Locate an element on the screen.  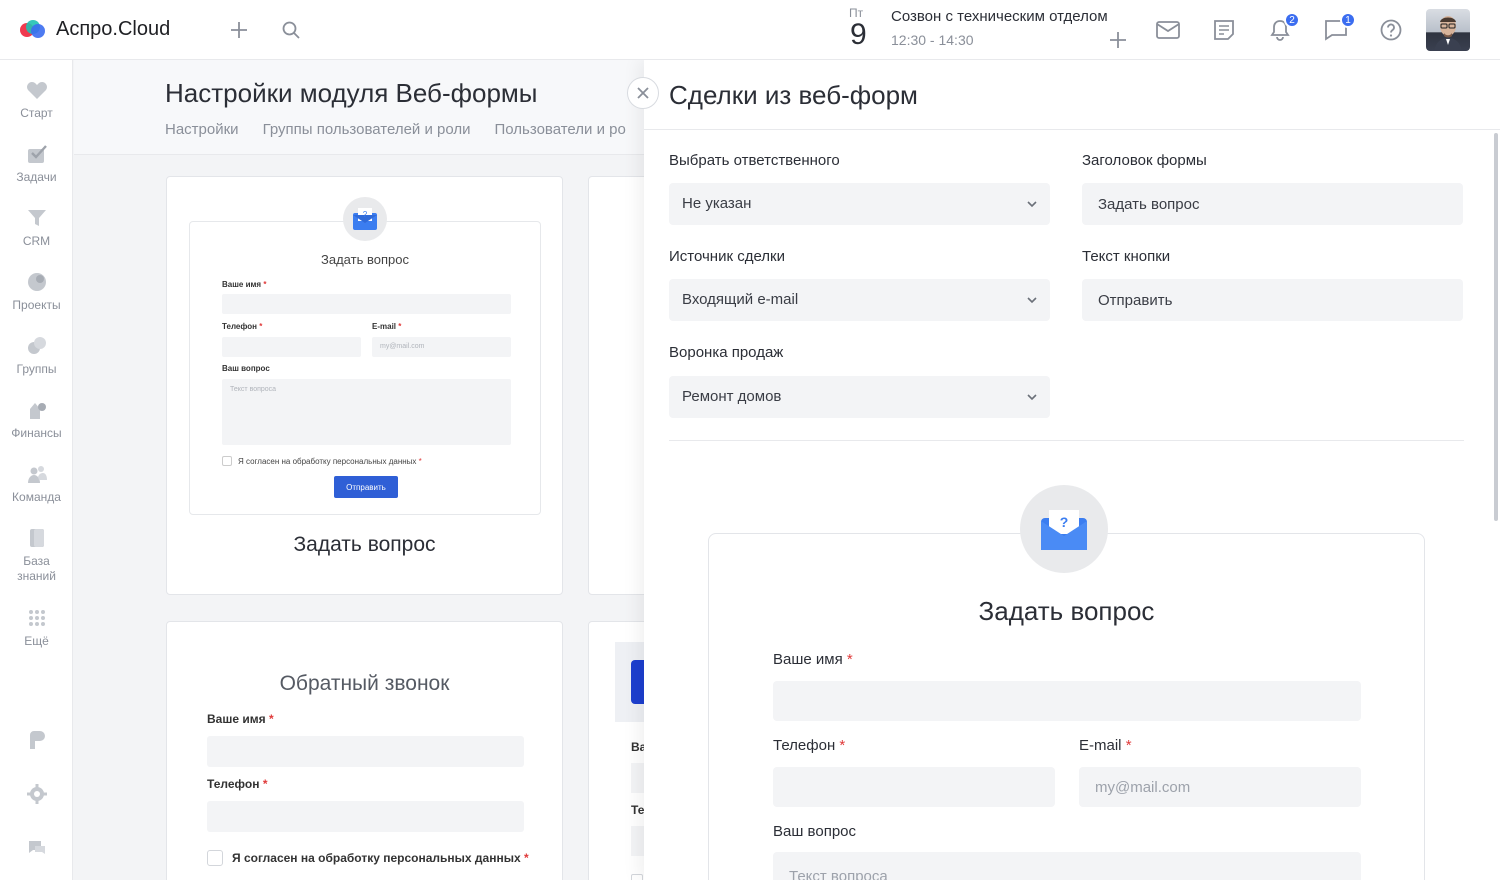
mini-phone-input is located at coordinates (291, 347).